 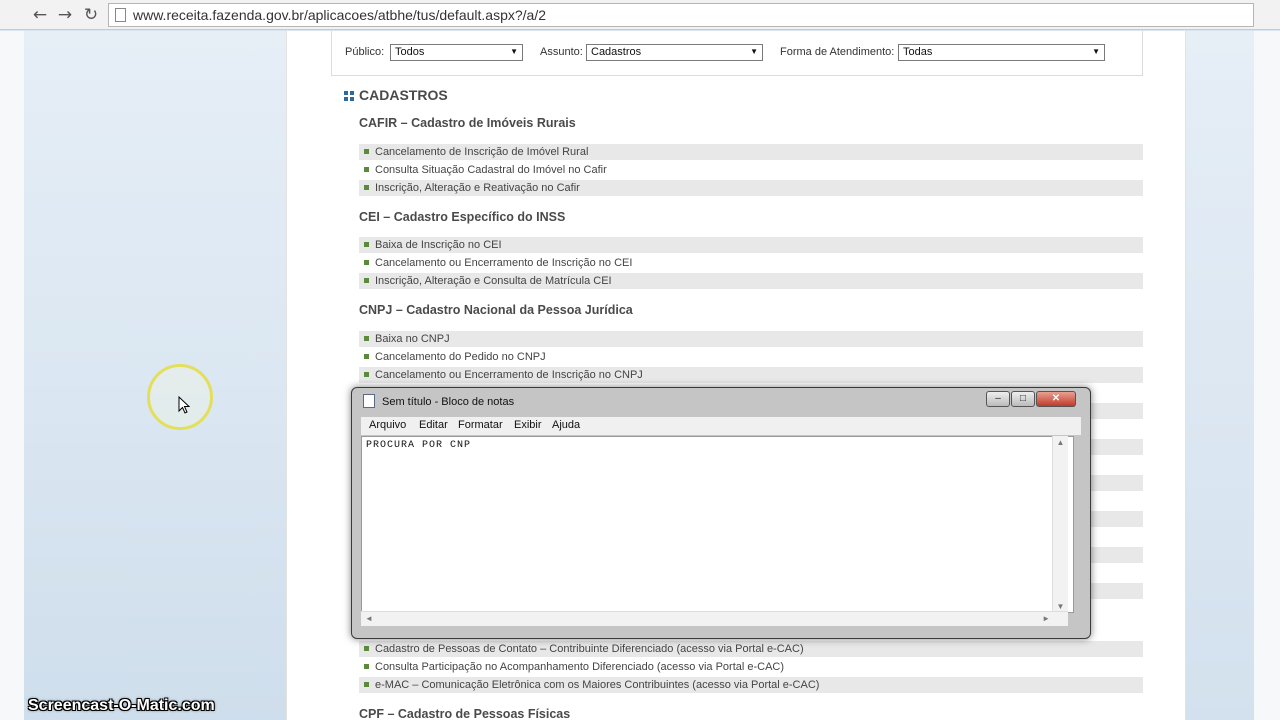 I want to click on mouse-pointer-icon, so click(x=184, y=405).